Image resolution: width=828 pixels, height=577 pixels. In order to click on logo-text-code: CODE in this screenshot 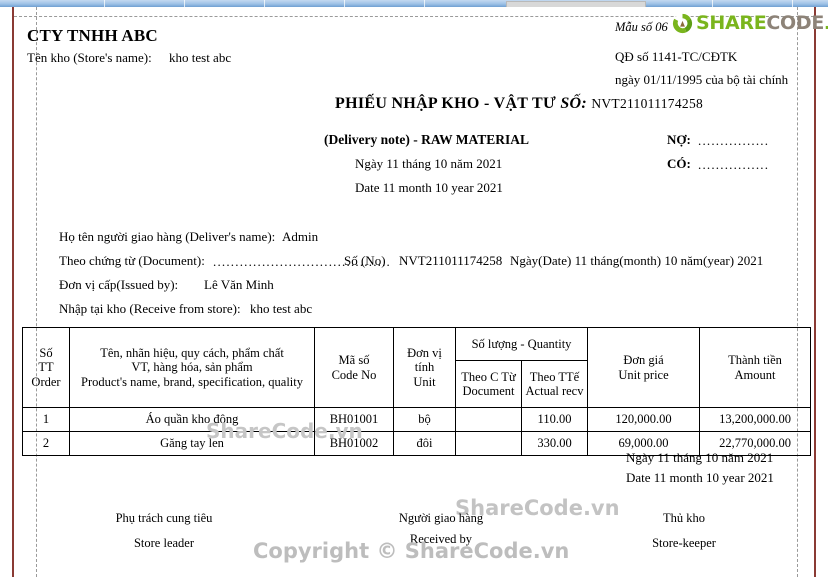, I will do `click(795, 23)`.